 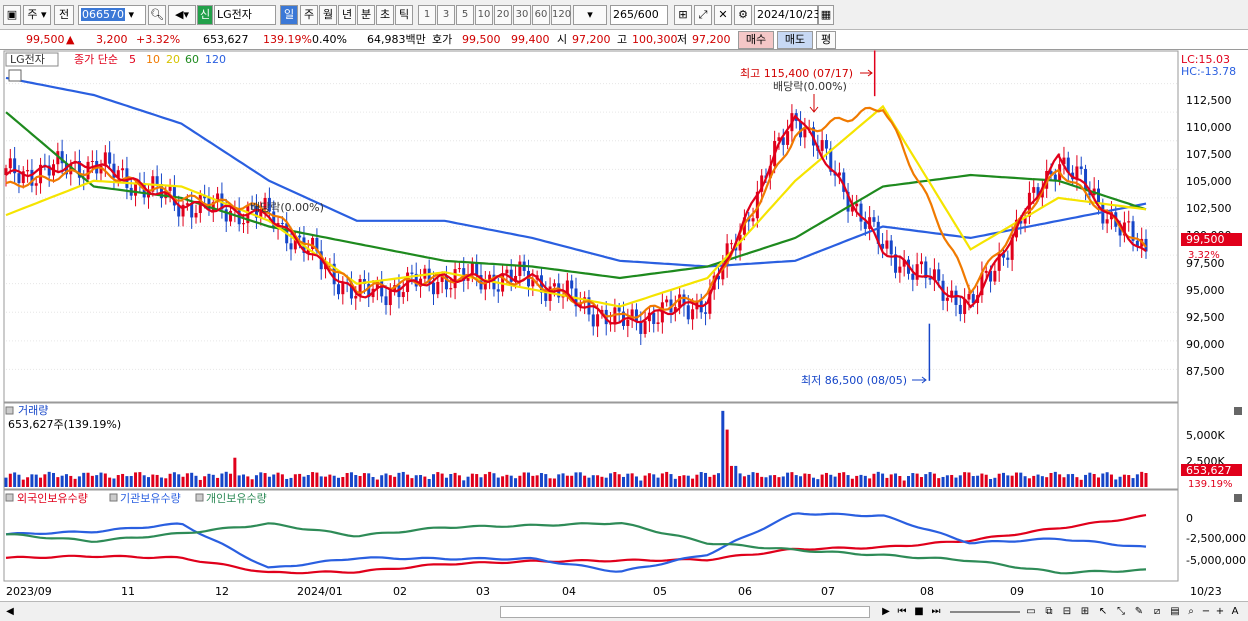 I want to click on pattern-icon: ⧄, so click(x=1157, y=612).